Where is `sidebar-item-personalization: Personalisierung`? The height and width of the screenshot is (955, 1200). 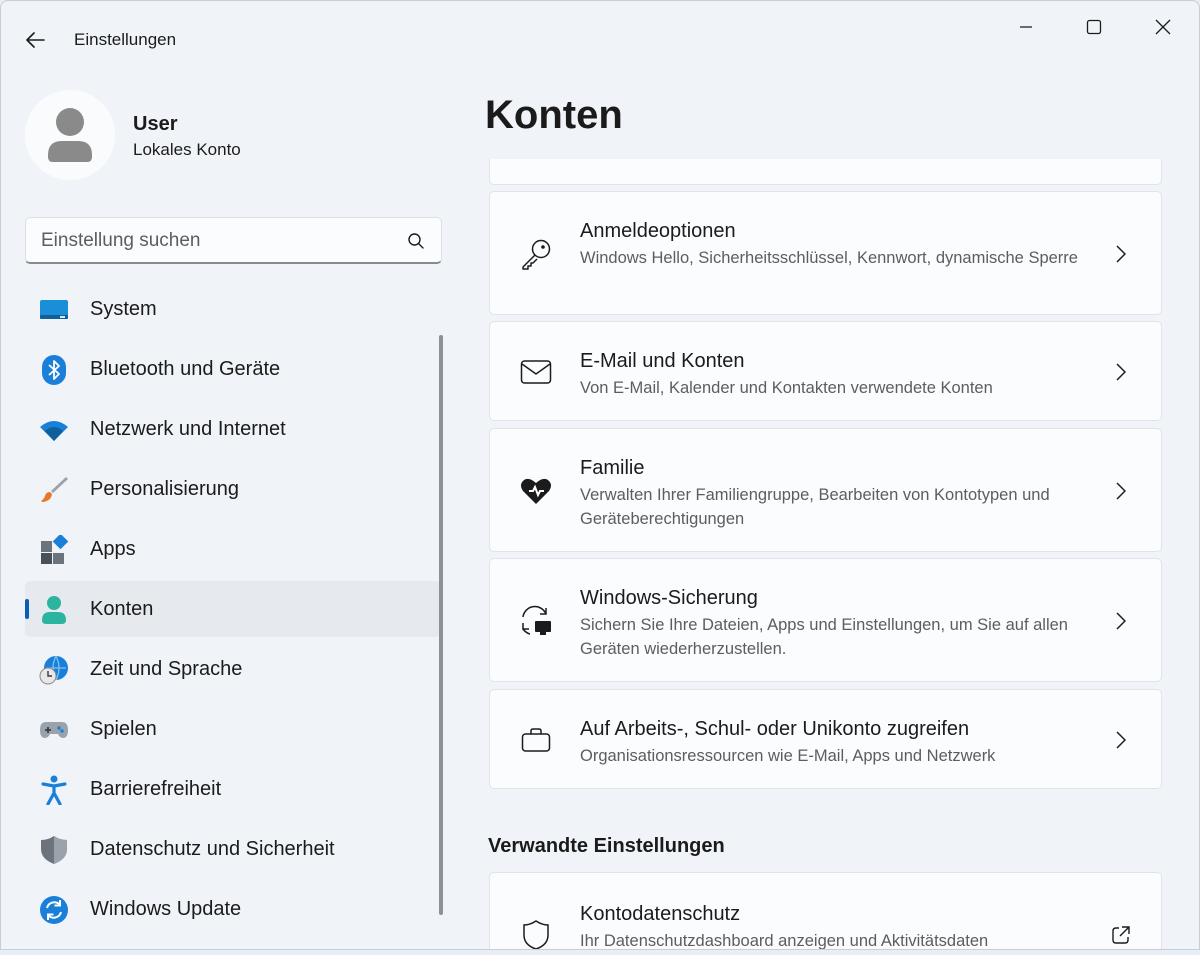
sidebar-item-personalization: Personalisierung is located at coordinates (233, 489).